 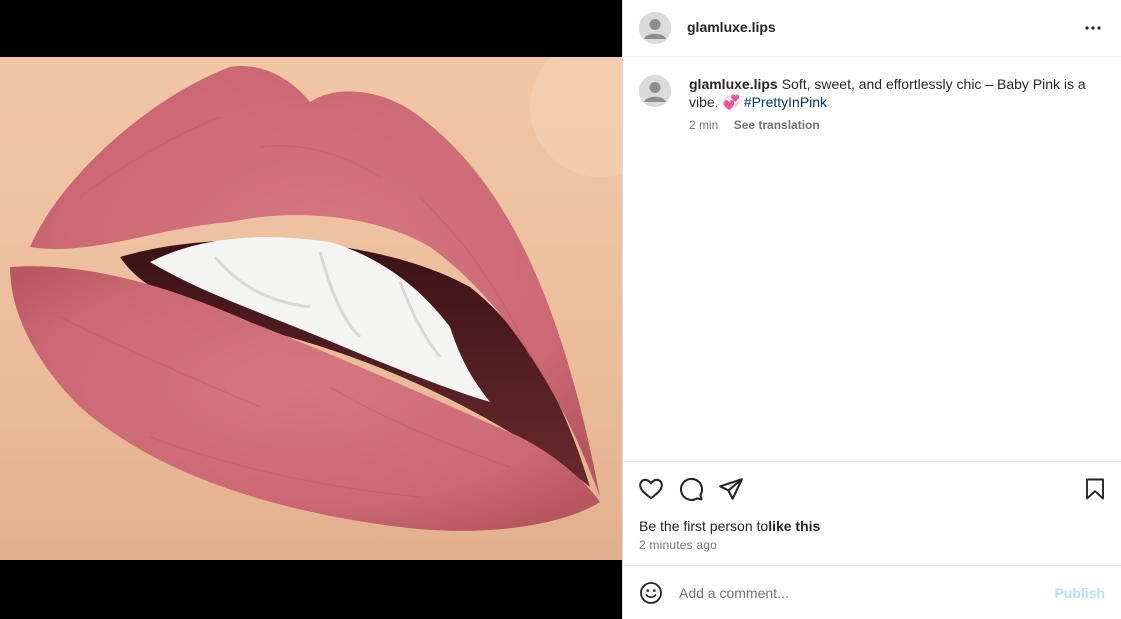 I want to click on likes-summary: Be the first person tolike this, so click(x=729, y=526).